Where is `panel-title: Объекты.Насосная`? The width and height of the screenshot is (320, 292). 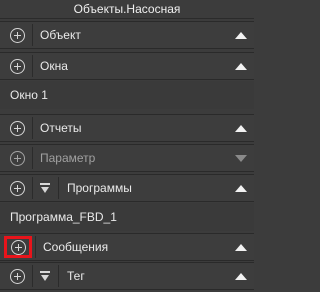
panel-title: Объекты.Насосная is located at coordinates (127, 9).